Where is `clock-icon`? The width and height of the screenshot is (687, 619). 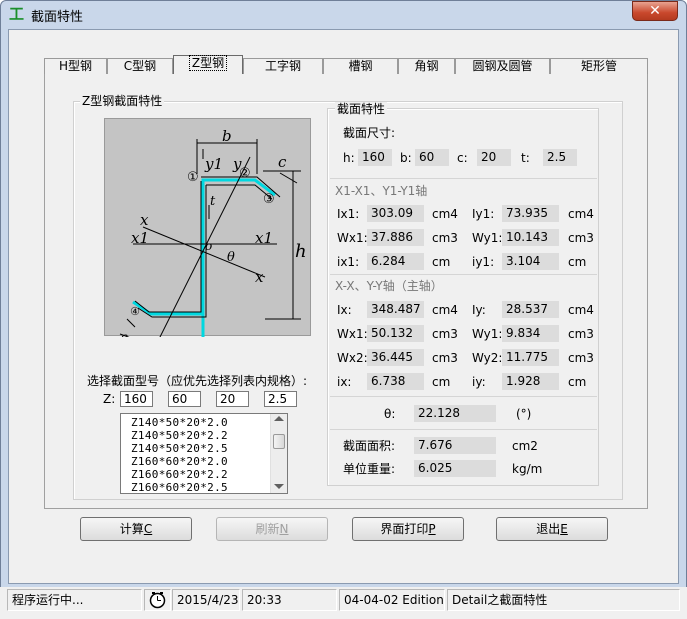
clock-icon is located at coordinates (157, 600).